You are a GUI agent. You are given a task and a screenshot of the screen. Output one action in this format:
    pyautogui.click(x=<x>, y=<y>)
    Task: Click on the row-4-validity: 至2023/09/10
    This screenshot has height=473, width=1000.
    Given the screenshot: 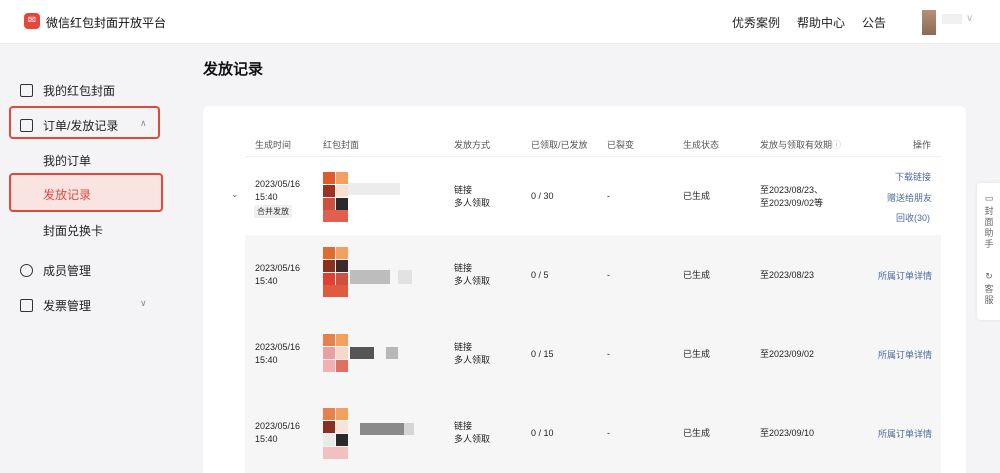 What is the action you would take?
    pyautogui.click(x=787, y=433)
    